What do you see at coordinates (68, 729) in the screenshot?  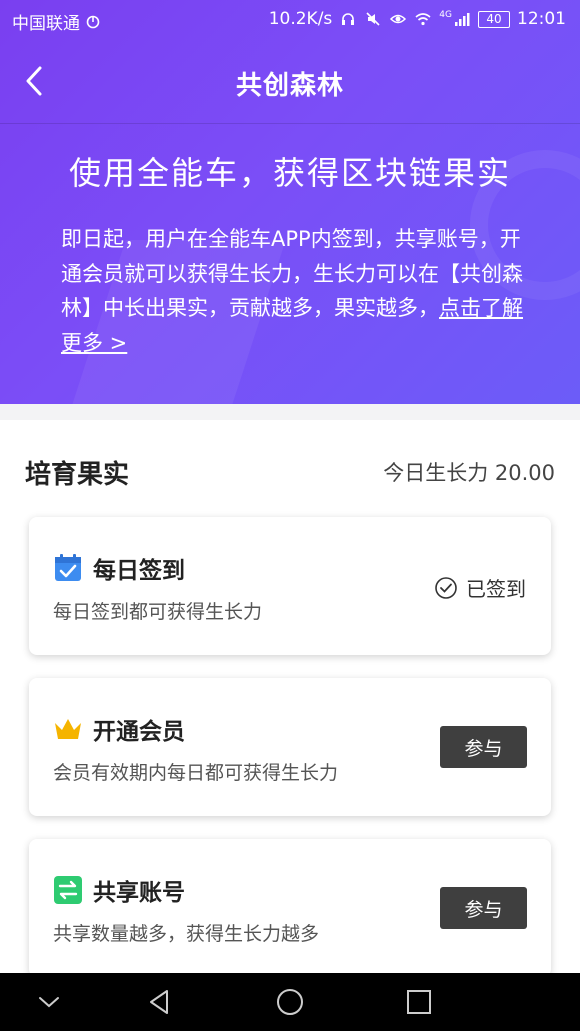 I see `crown-icon` at bounding box center [68, 729].